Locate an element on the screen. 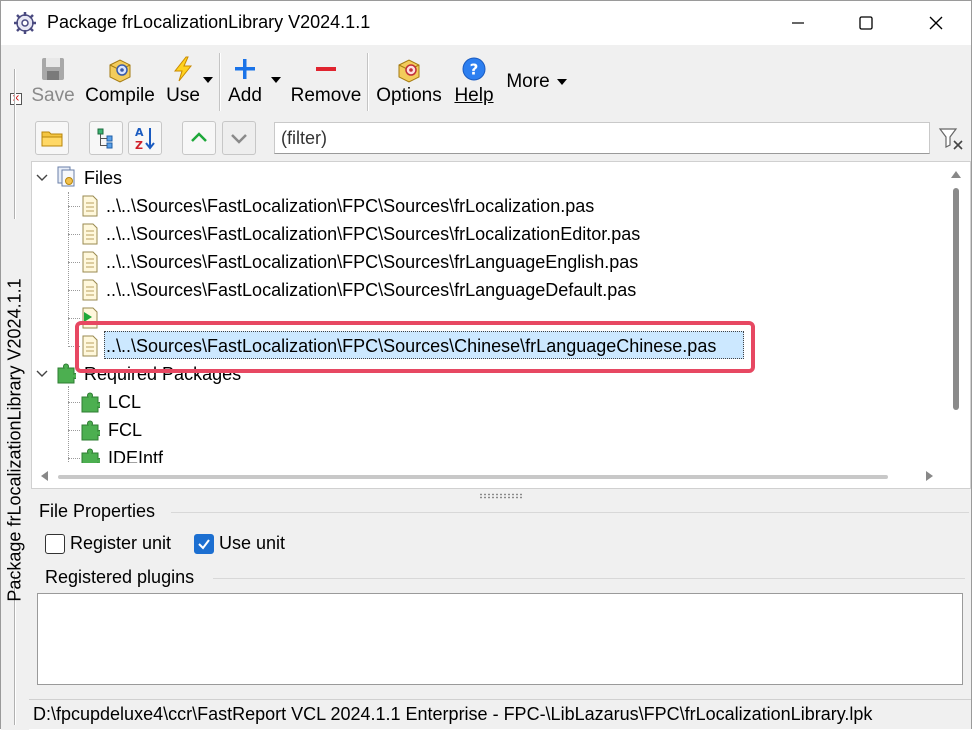 The image size is (972, 730). save-label: Save is located at coordinates (53, 95).